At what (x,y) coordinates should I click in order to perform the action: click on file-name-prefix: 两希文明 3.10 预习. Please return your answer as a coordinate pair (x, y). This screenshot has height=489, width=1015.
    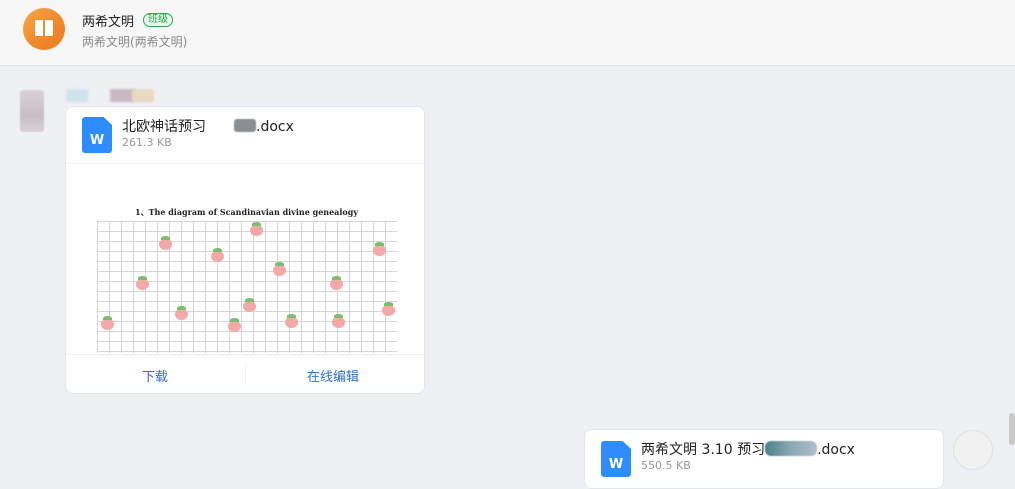
    Looking at the image, I should click on (703, 450).